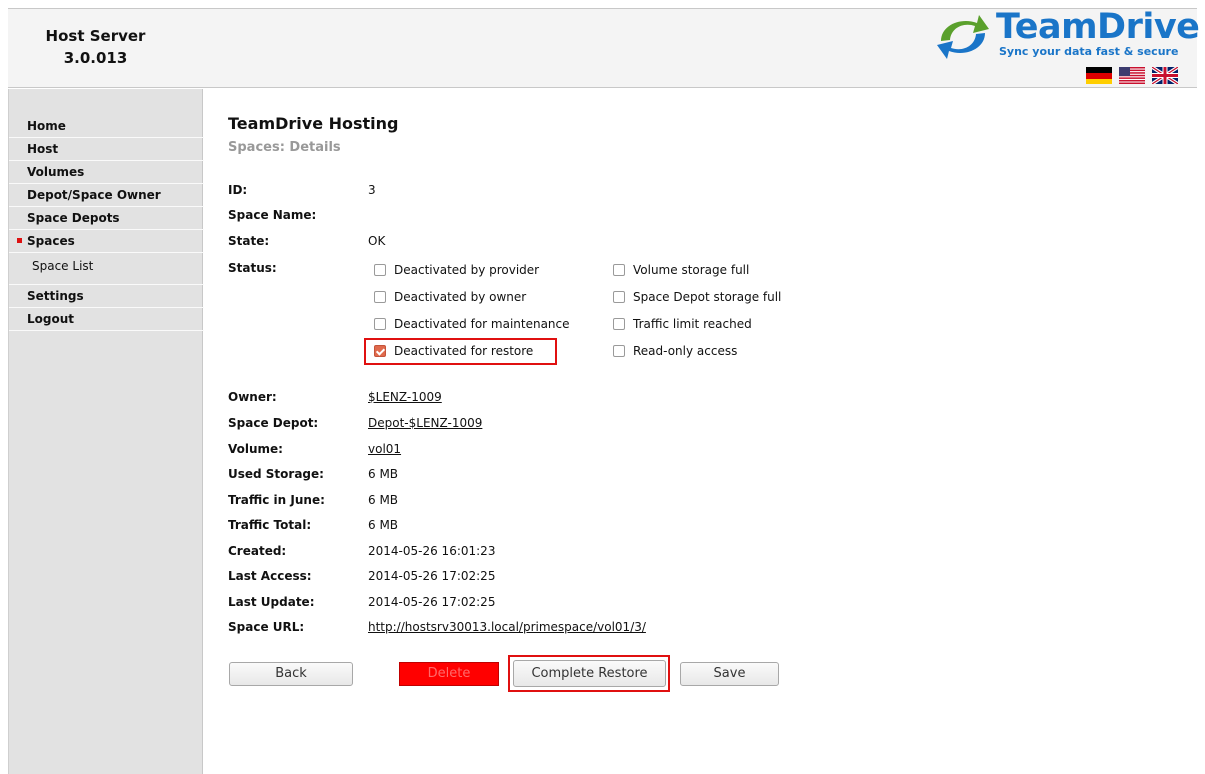 The image size is (1205, 774). What do you see at coordinates (685, 351) in the screenshot?
I see `checkbox-label: Read-only access` at bounding box center [685, 351].